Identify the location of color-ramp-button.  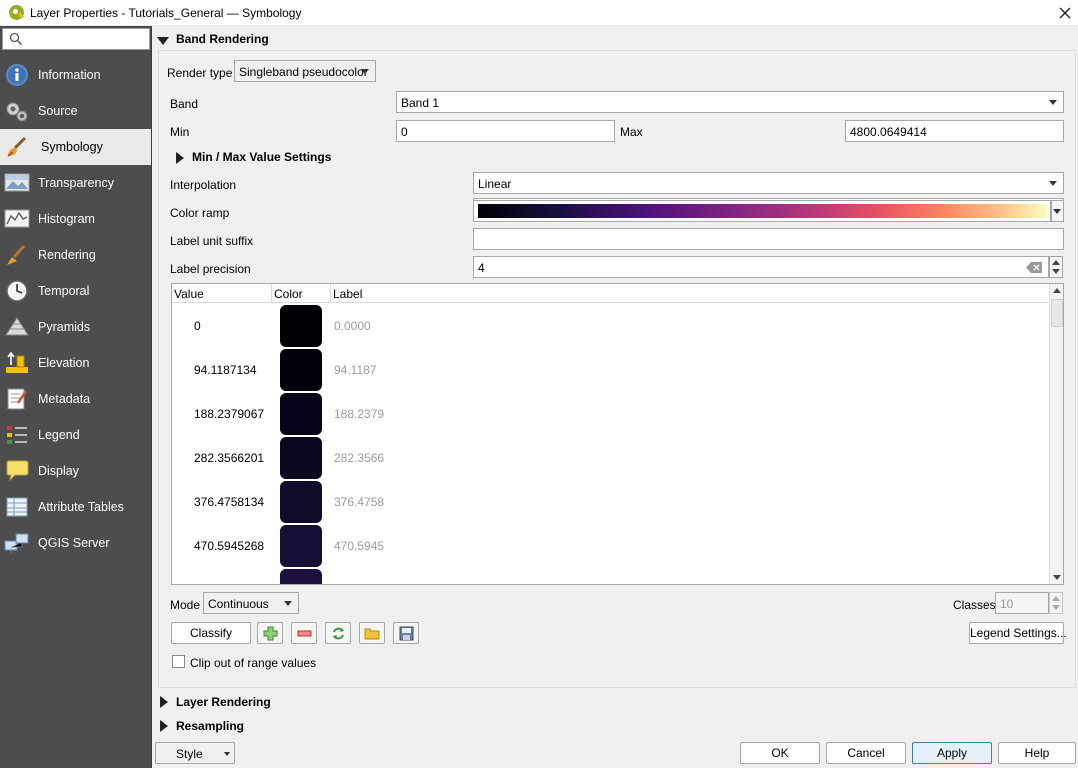
(762, 211).